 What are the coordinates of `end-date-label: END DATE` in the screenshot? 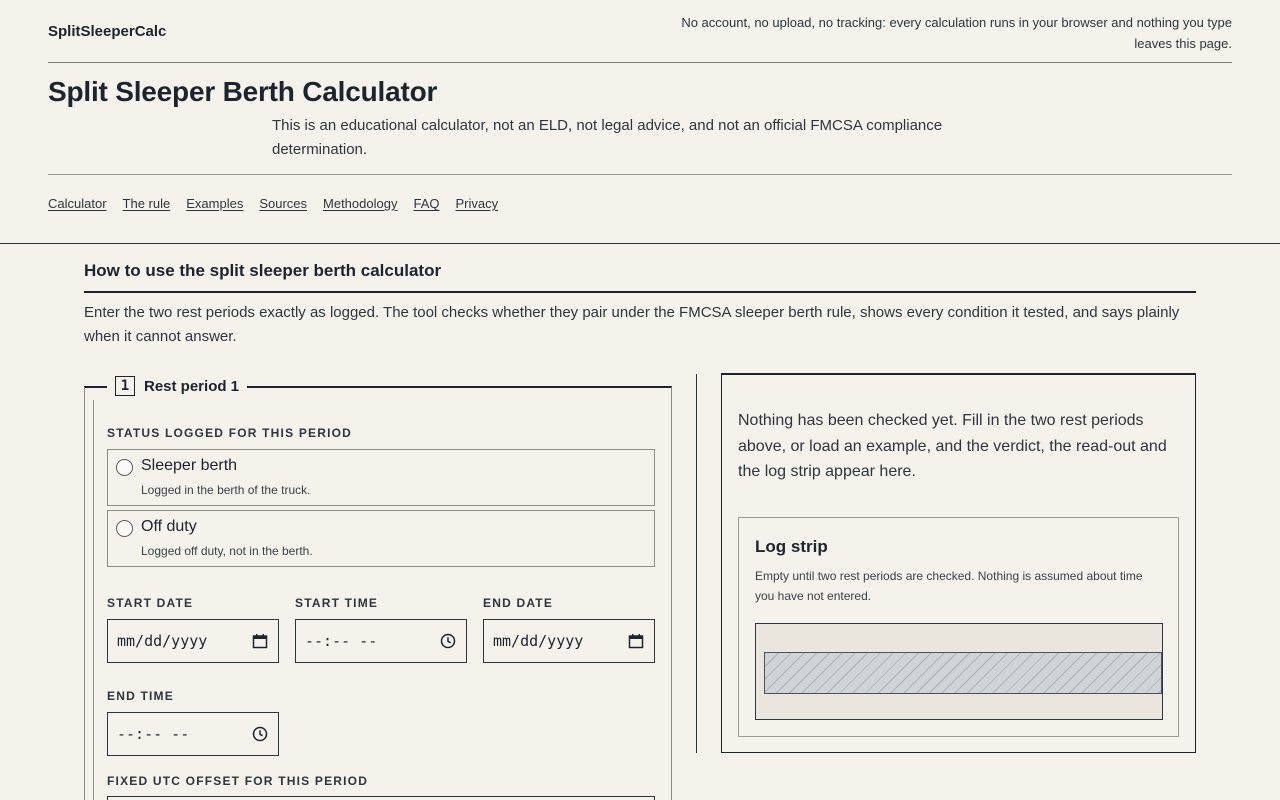 It's located at (518, 603).